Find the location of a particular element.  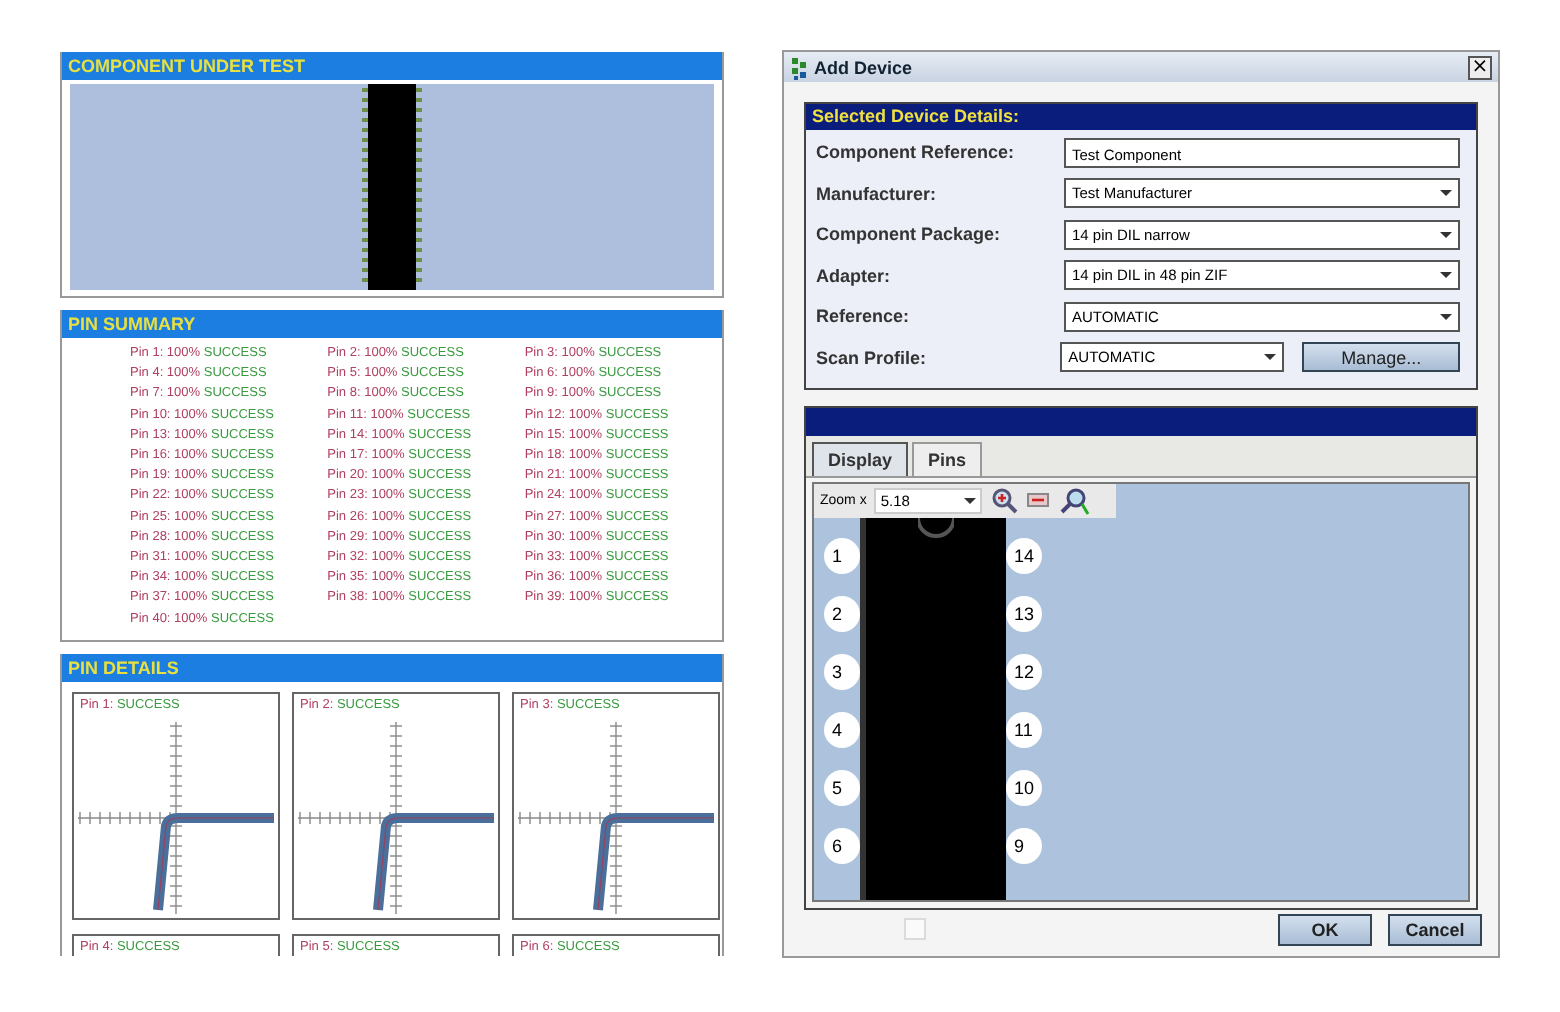

section-header: PIN DETAILS is located at coordinates (392, 667).